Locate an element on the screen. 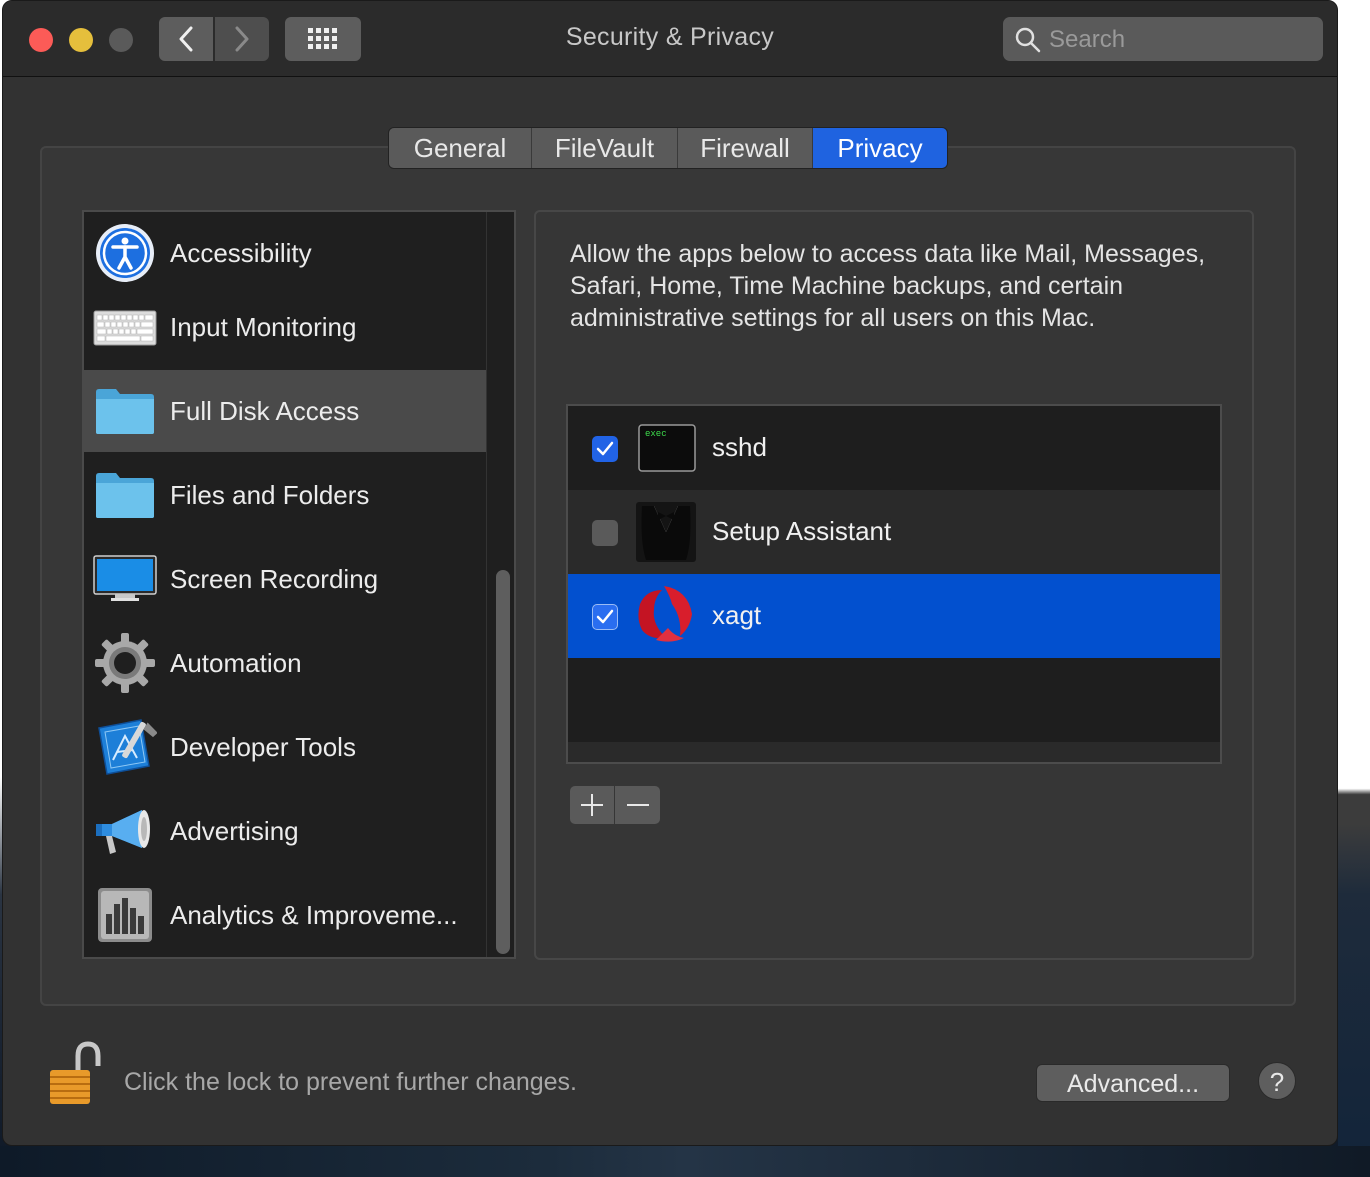  tab-bar: General FileVault Firewall Privacy is located at coordinates (668, 148).